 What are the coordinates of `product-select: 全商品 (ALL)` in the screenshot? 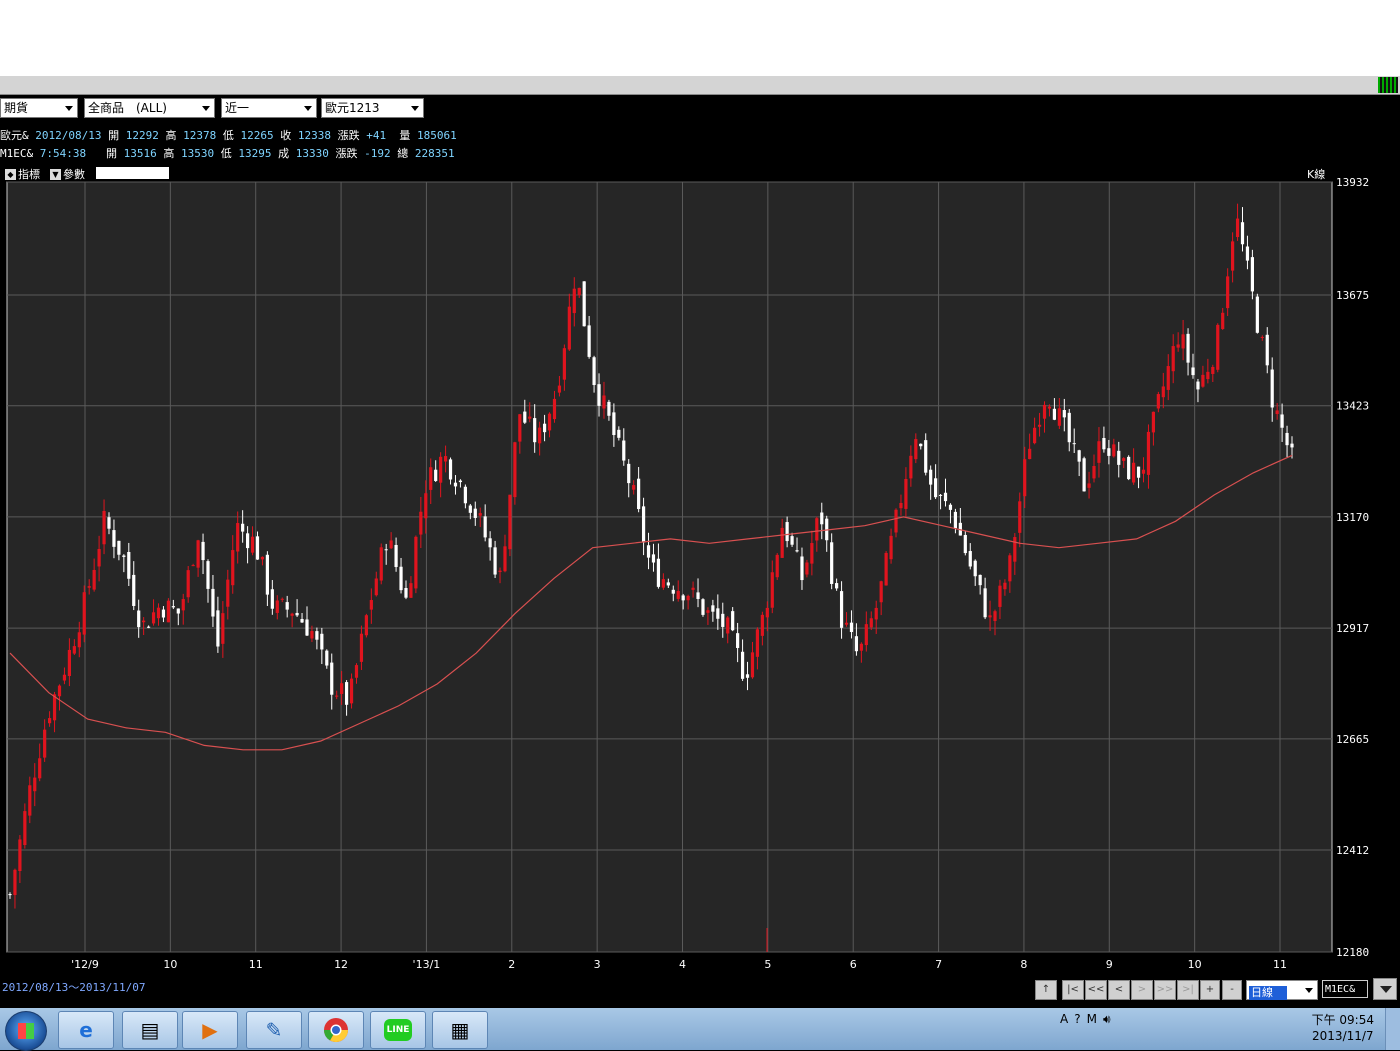 It's located at (149, 108).